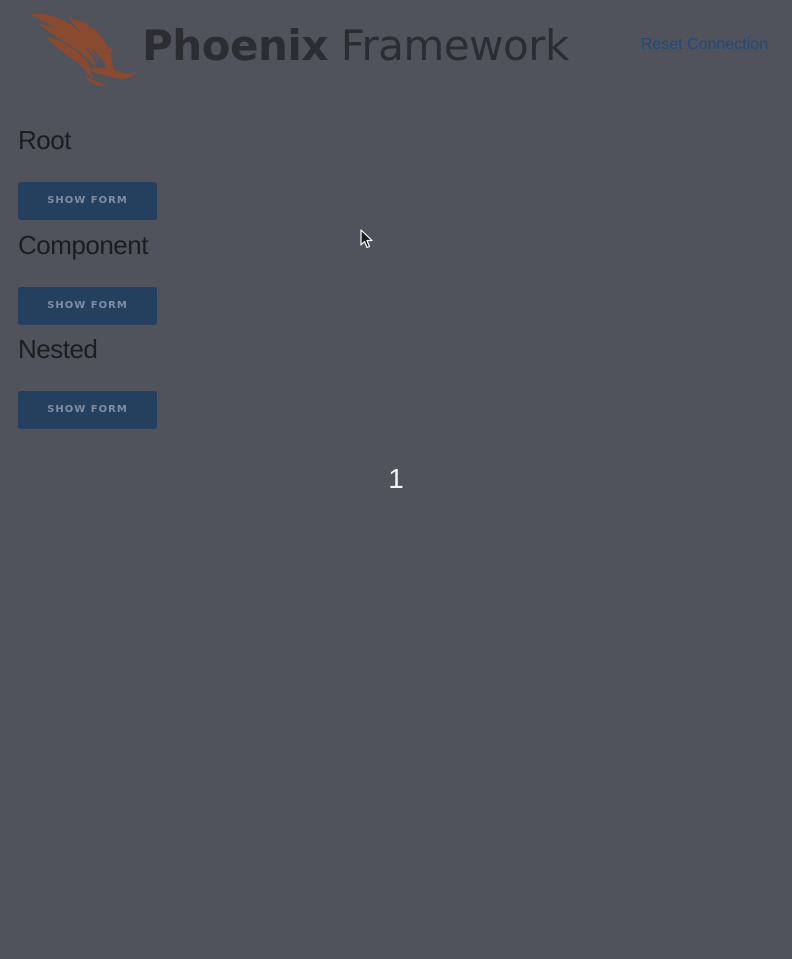 The width and height of the screenshot is (792, 959). Describe the element at coordinates (87, 306) in the screenshot. I see `show-form-button-component: SHOW FORM` at that location.